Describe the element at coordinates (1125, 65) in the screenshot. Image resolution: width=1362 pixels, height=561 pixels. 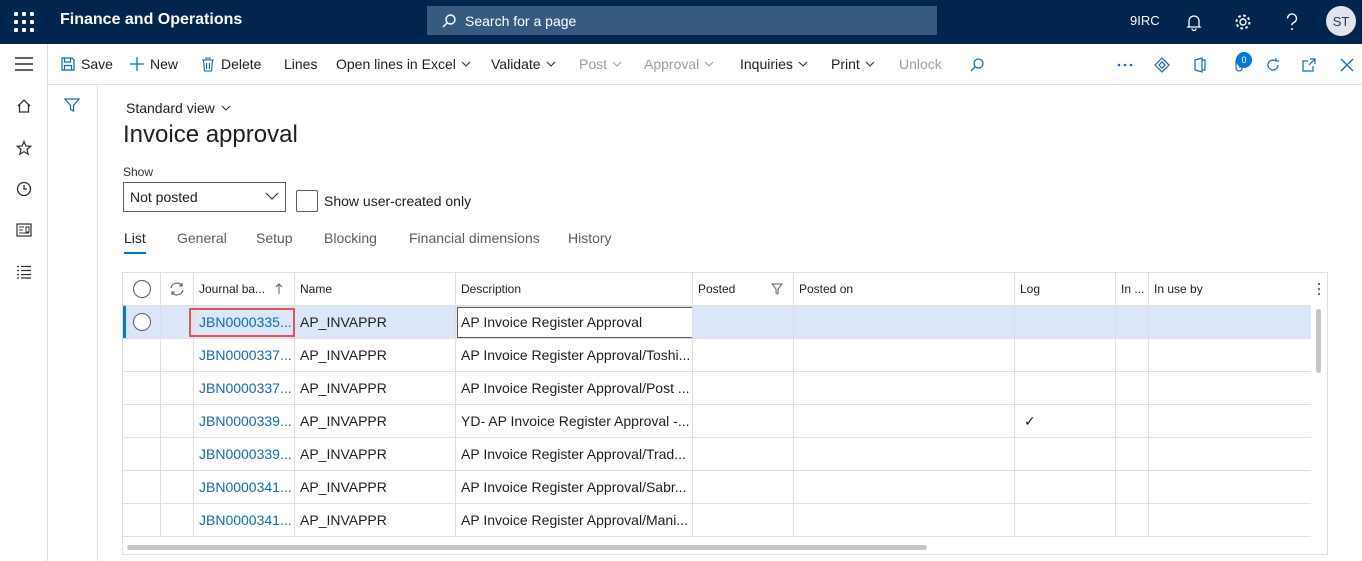
I see `more-options-icon` at that location.